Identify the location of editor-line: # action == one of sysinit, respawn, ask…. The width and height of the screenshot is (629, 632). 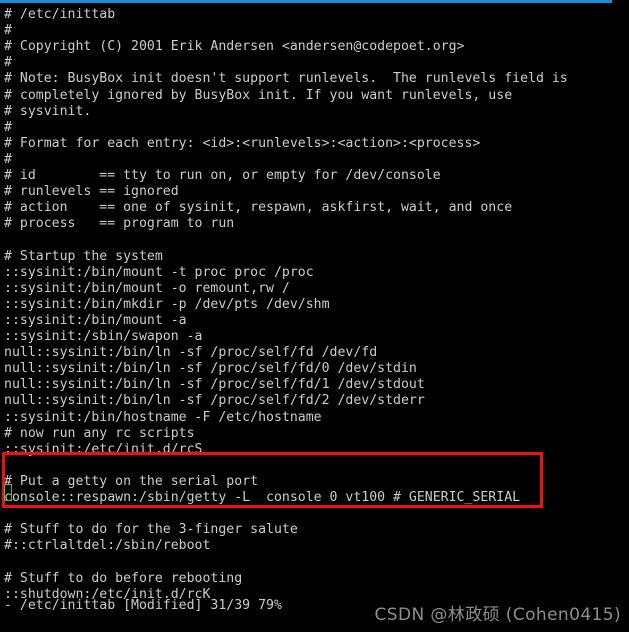
(258, 208).